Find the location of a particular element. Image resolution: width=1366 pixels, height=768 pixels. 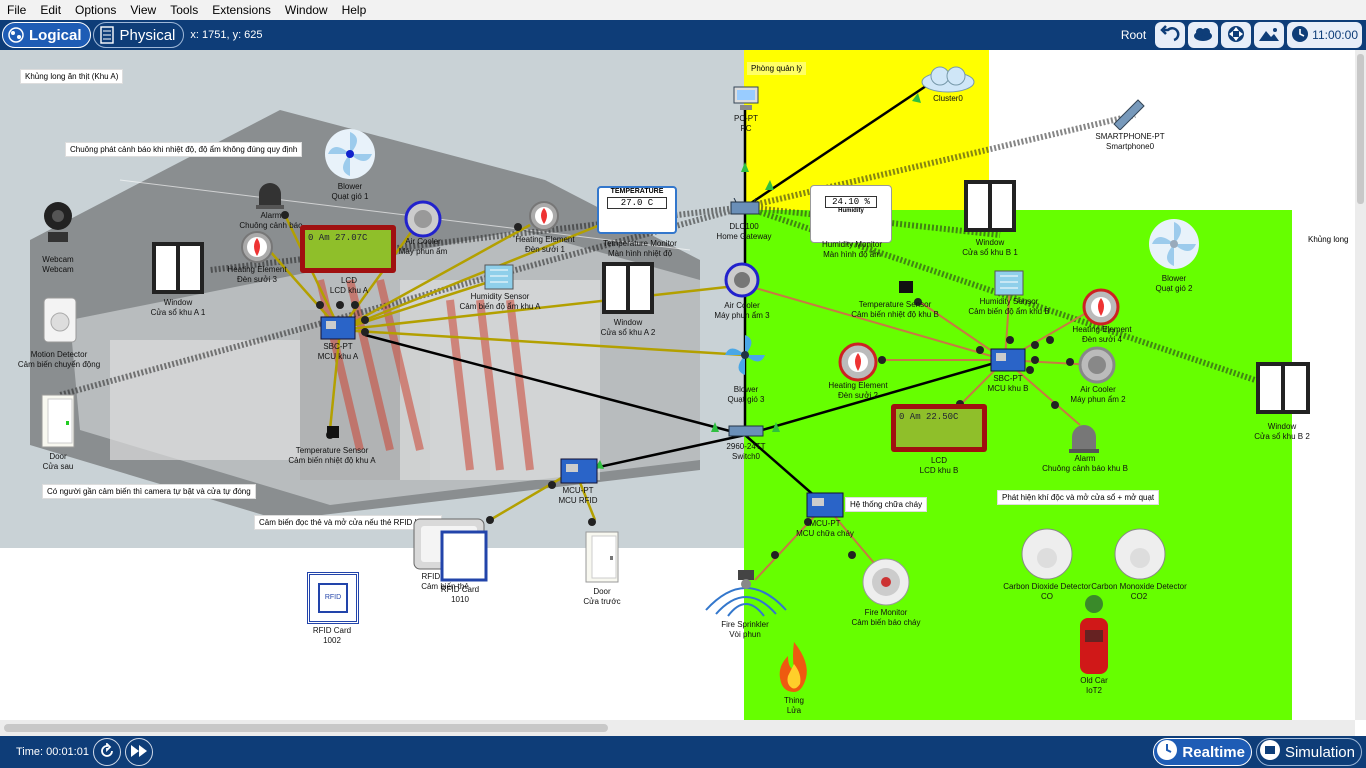

physical-icon is located at coordinates (107, 35).